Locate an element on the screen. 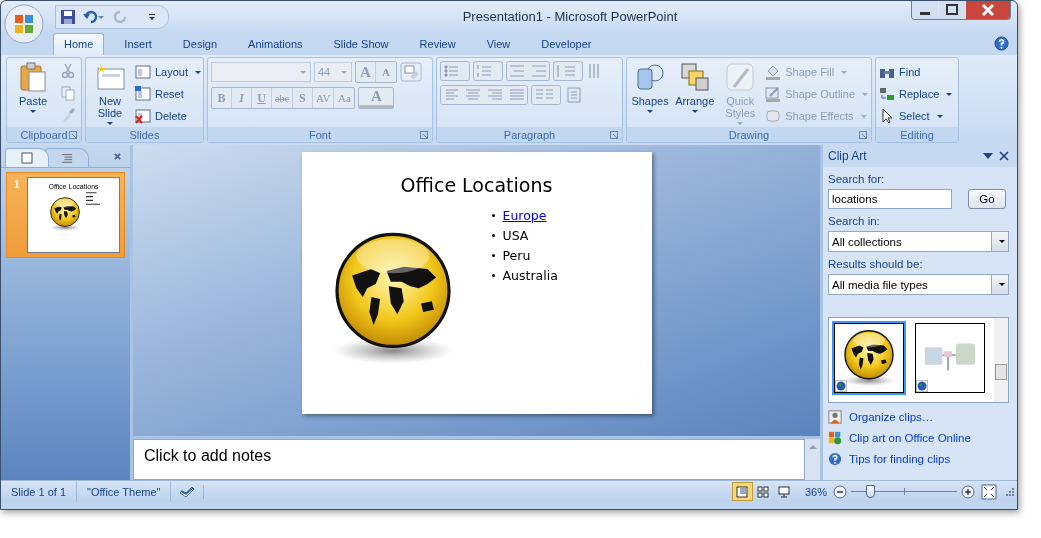 This screenshot has width=1041, height=538. arrange-icon is located at coordinates (694, 77).